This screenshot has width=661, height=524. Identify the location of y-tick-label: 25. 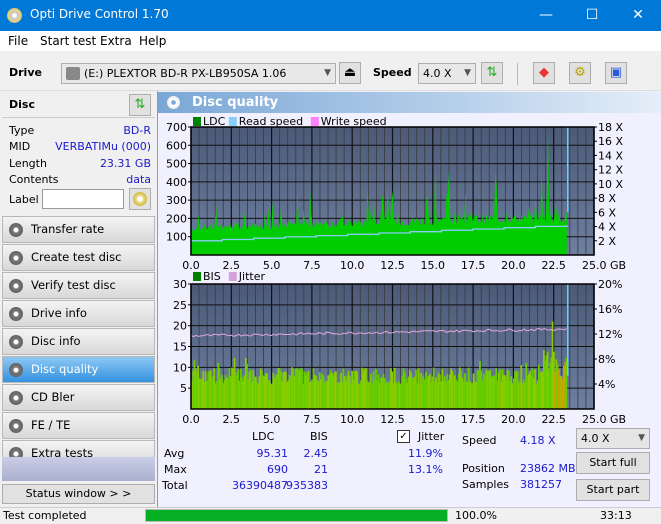
(180, 305).